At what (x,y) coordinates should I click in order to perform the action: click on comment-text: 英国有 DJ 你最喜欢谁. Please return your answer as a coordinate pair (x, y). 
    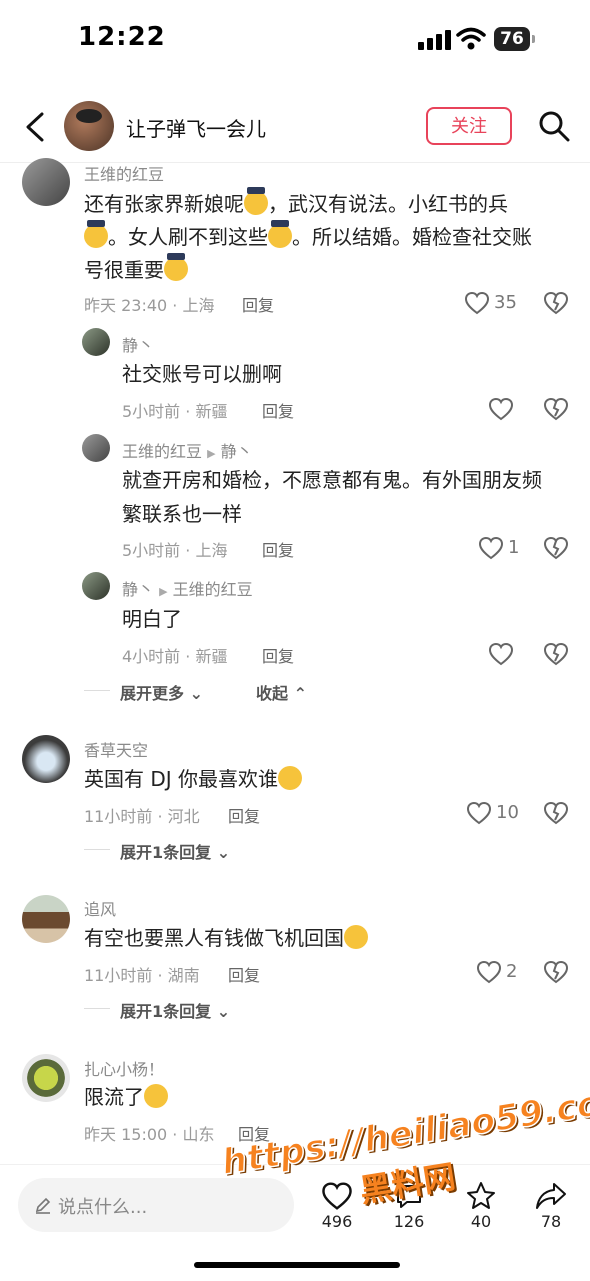
    Looking at the image, I should click on (193, 779).